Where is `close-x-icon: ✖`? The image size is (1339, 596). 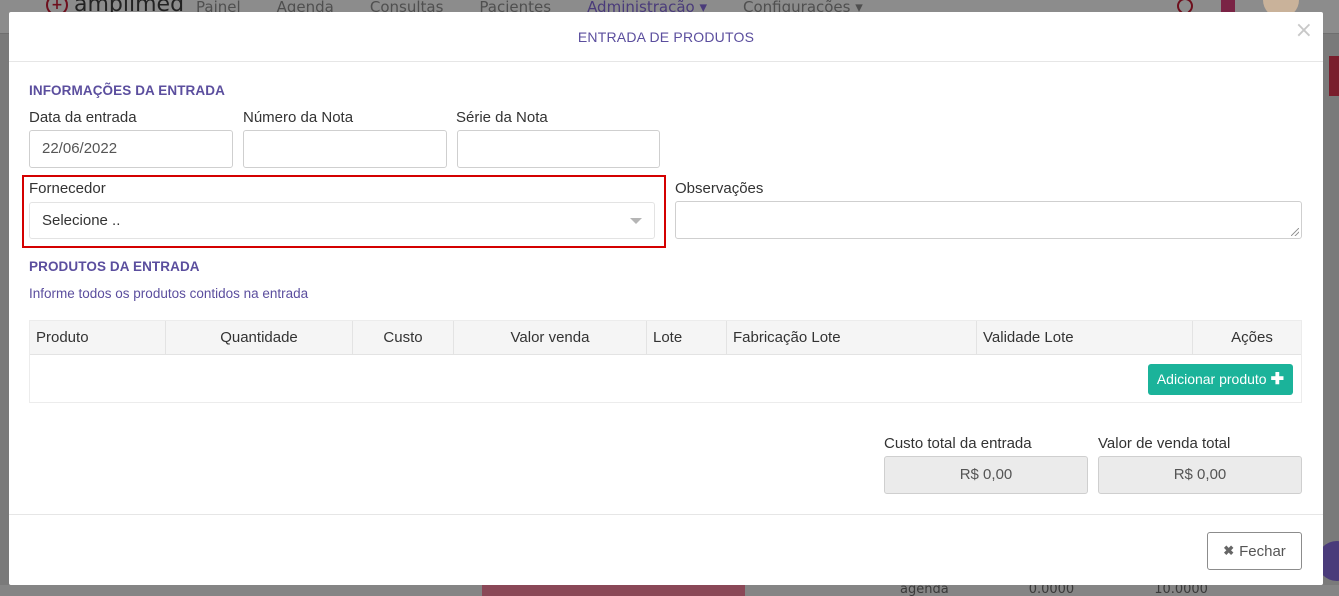 close-x-icon: ✖ is located at coordinates (1229, 550).